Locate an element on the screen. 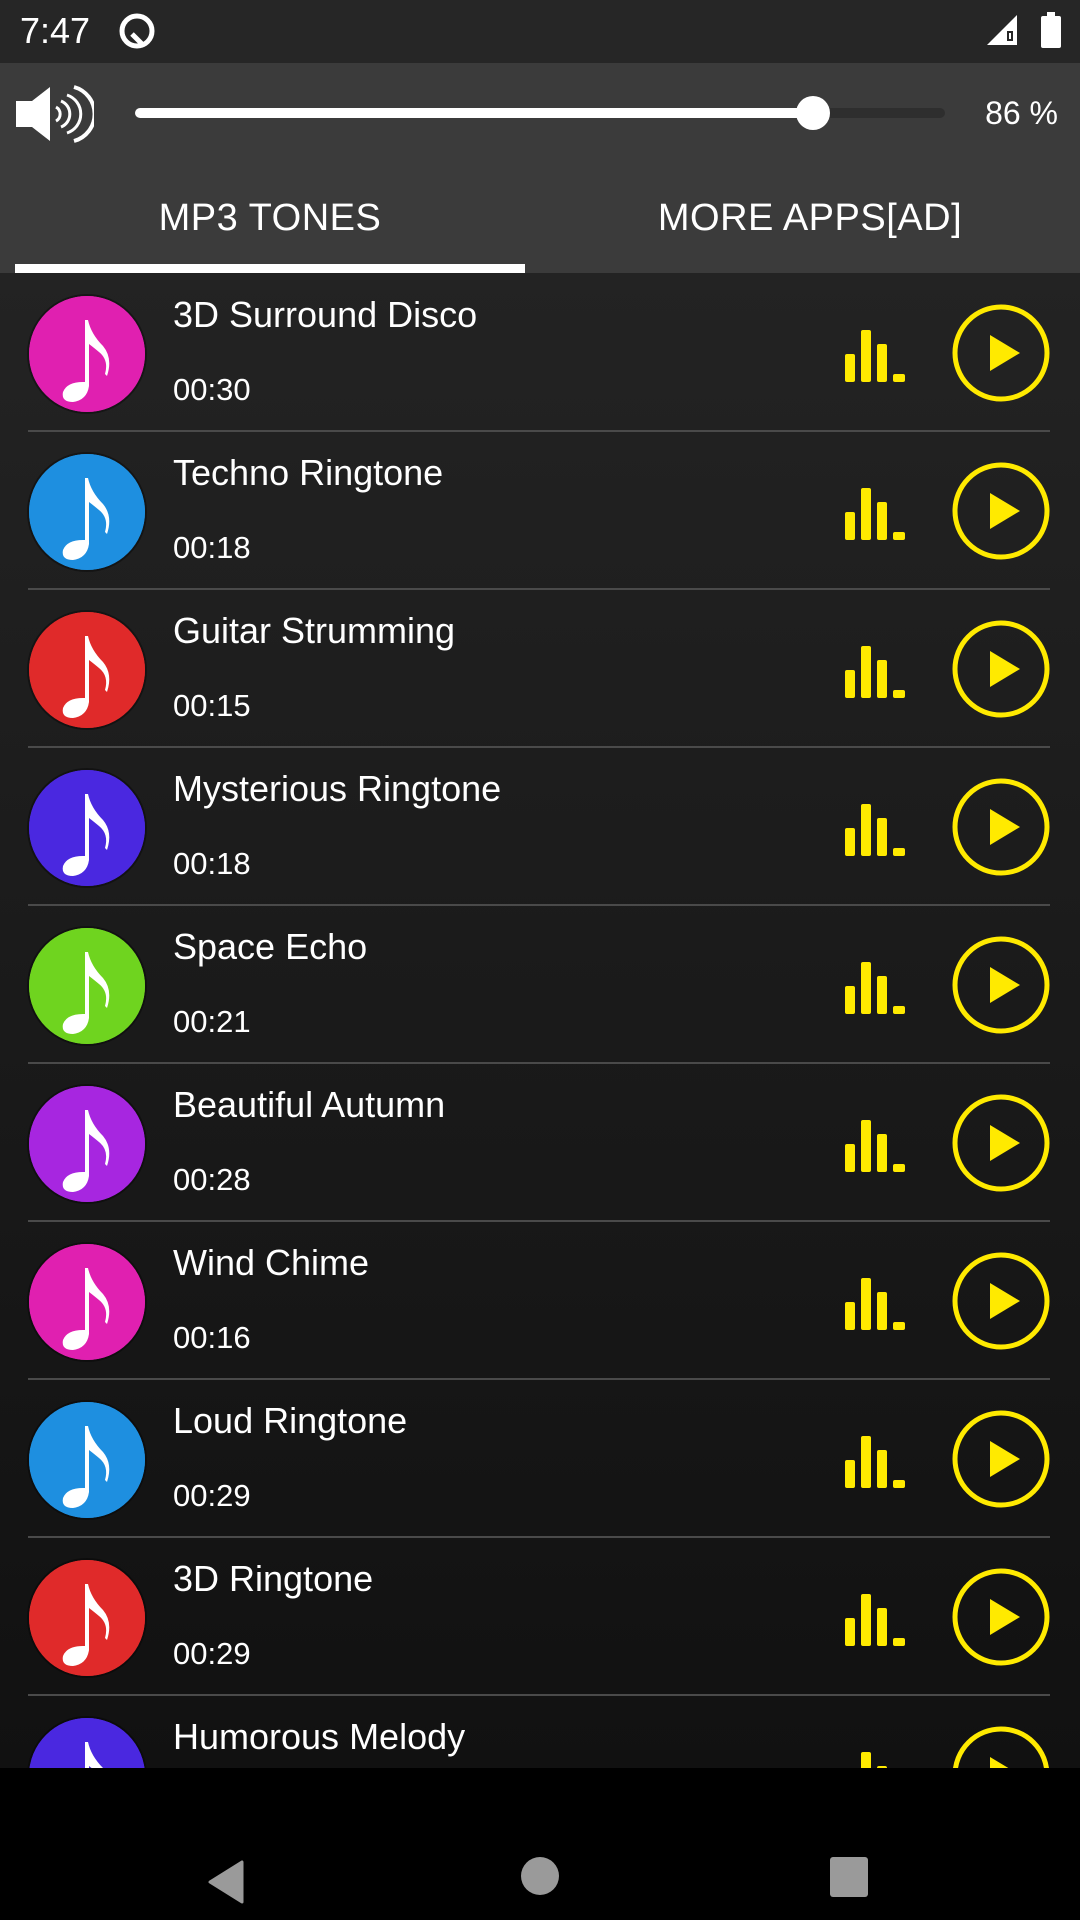  tab-bar: MP3 TONES MORE APPS[AD] is located at coordinates (540, 218).